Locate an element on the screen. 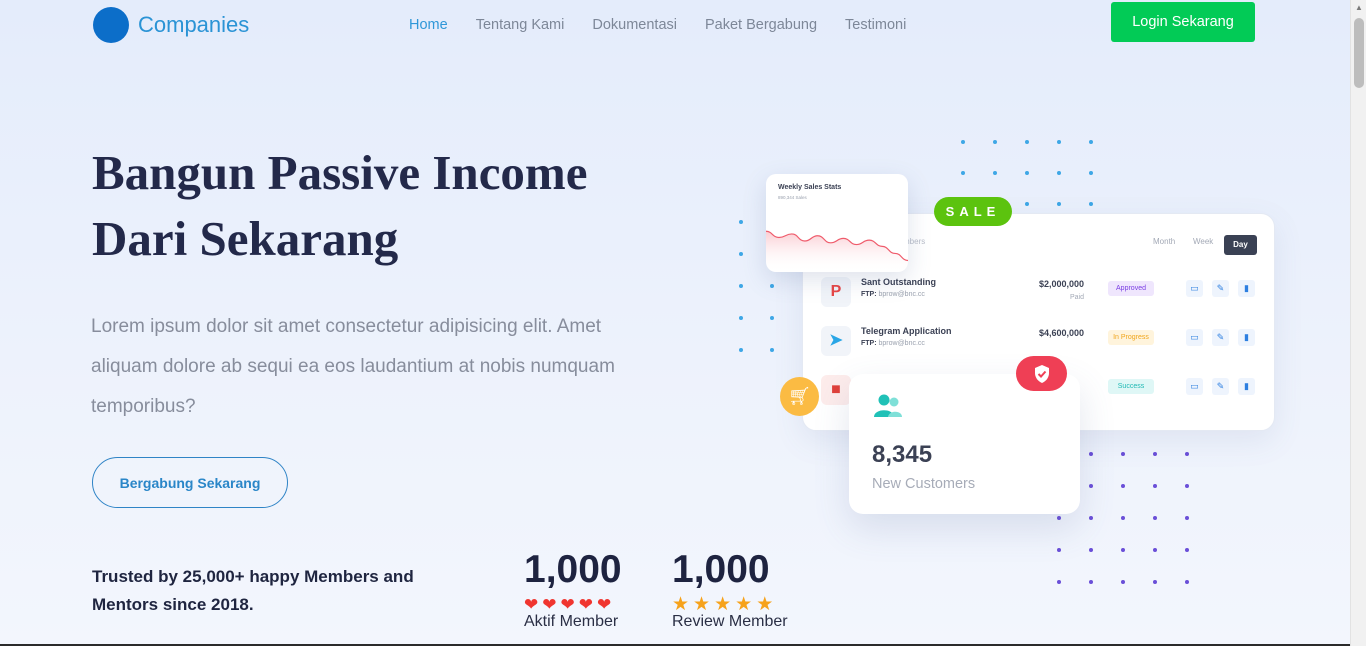  nav-testimoni: Testimoni is located at coordinates (875, 25).